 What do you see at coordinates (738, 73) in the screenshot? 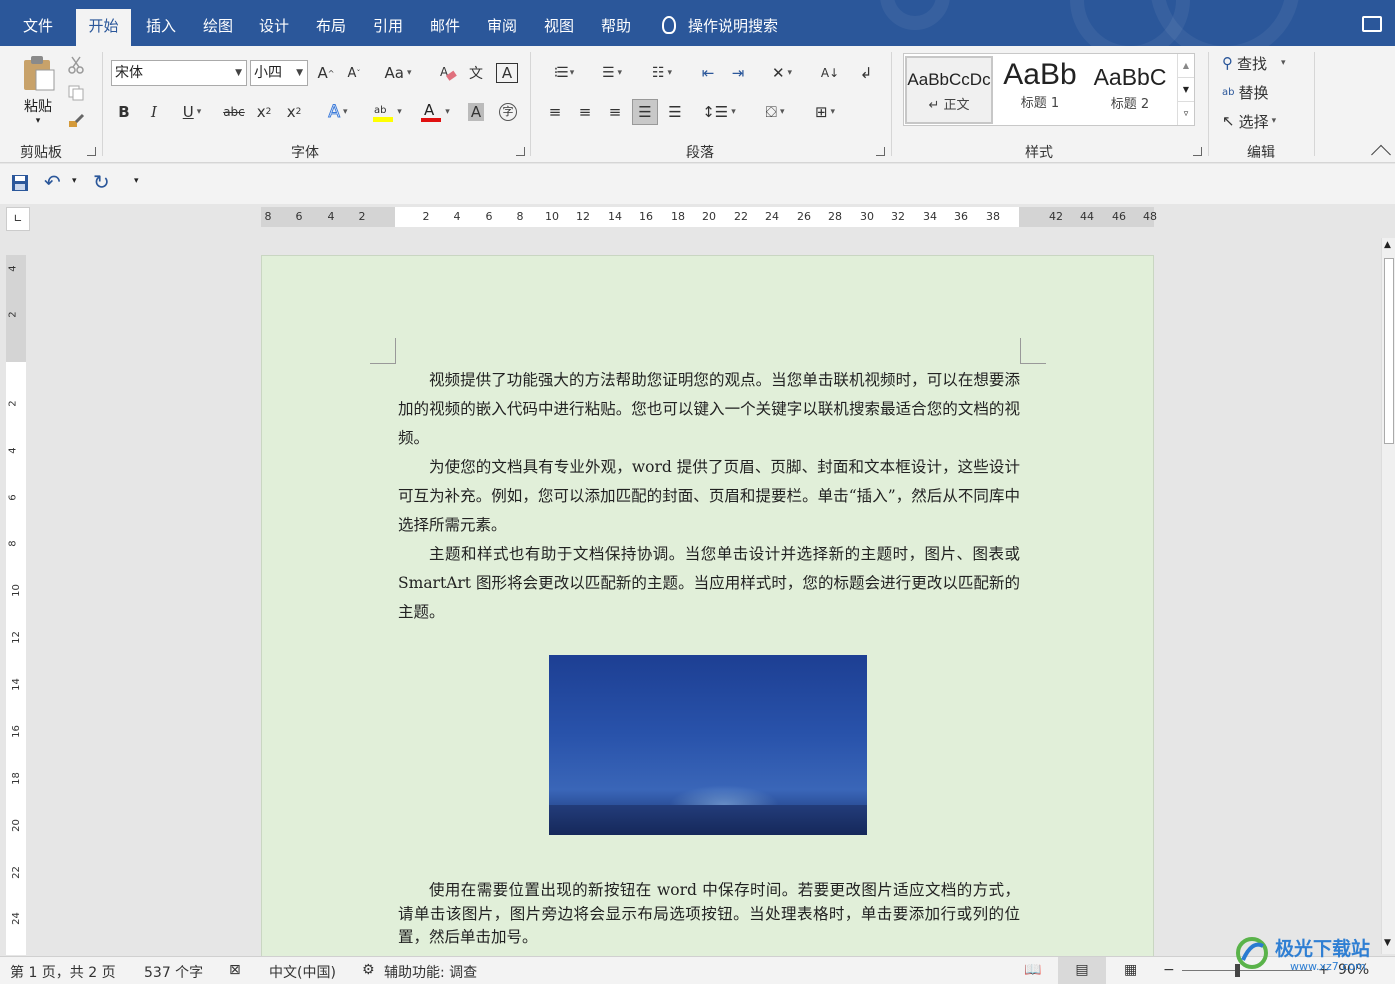
I see `increase-indent-button: ⇥` at bounding box center [738, 73].